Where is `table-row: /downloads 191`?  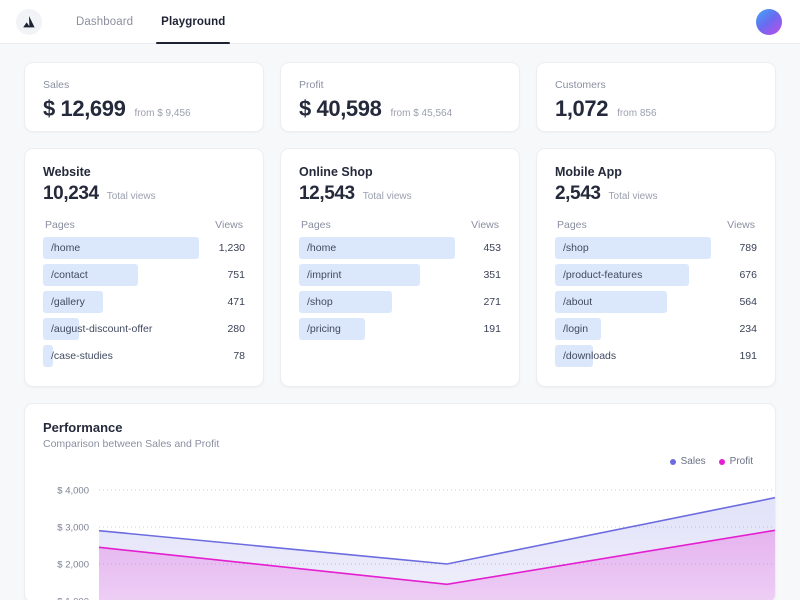
table-row: /downloads 191 is located at coordinates (656, 356).